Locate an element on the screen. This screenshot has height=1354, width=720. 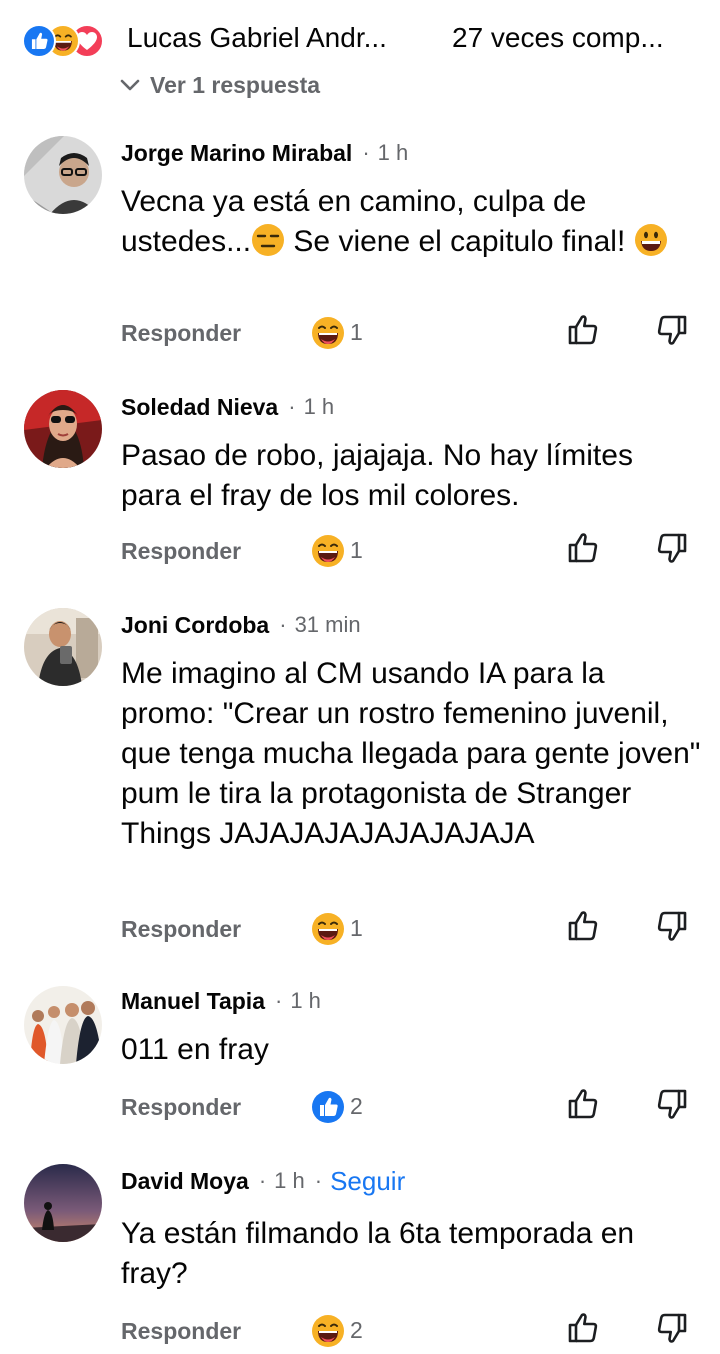
follow-button: Seguir is located at coordinates (367, 1181).